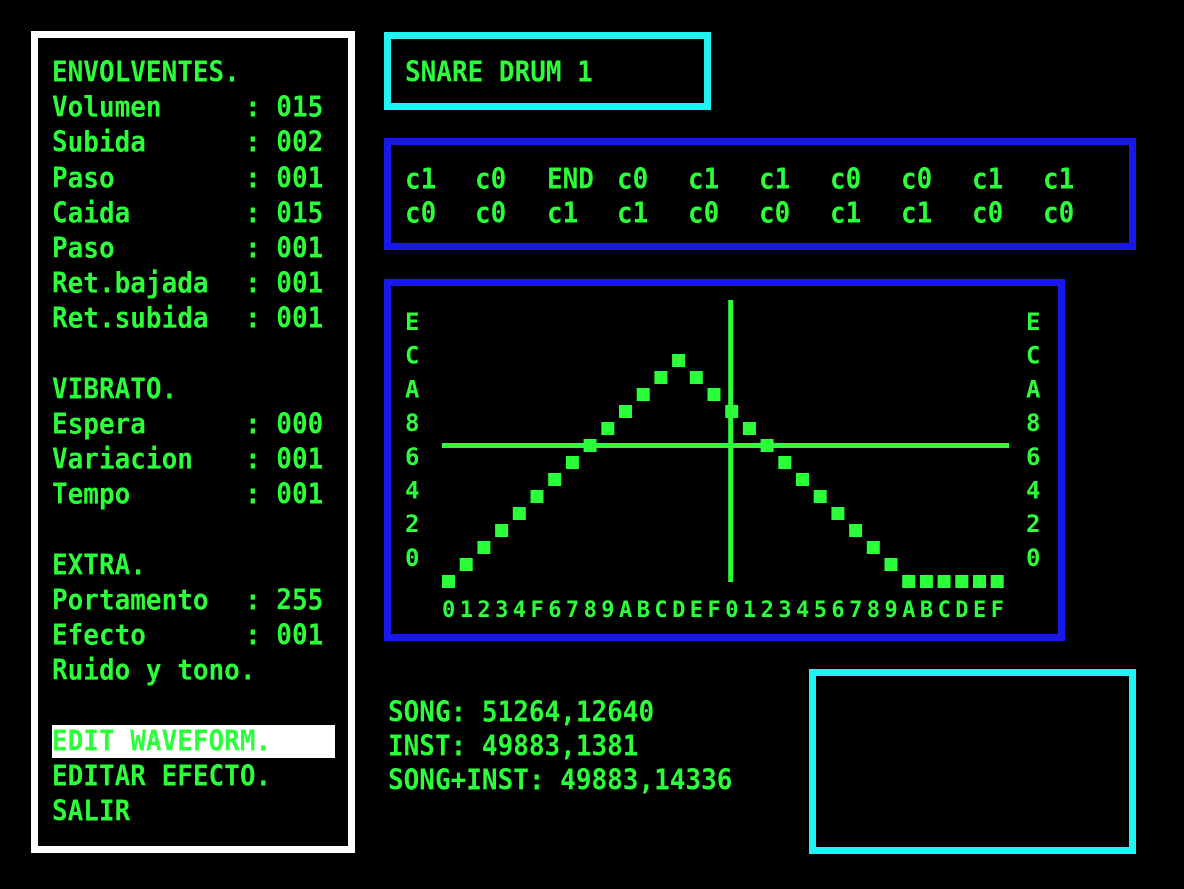  Describe the element at coordinates (1033, 356) in the screenshot. I see `y-tick-label-right: C` at that location.